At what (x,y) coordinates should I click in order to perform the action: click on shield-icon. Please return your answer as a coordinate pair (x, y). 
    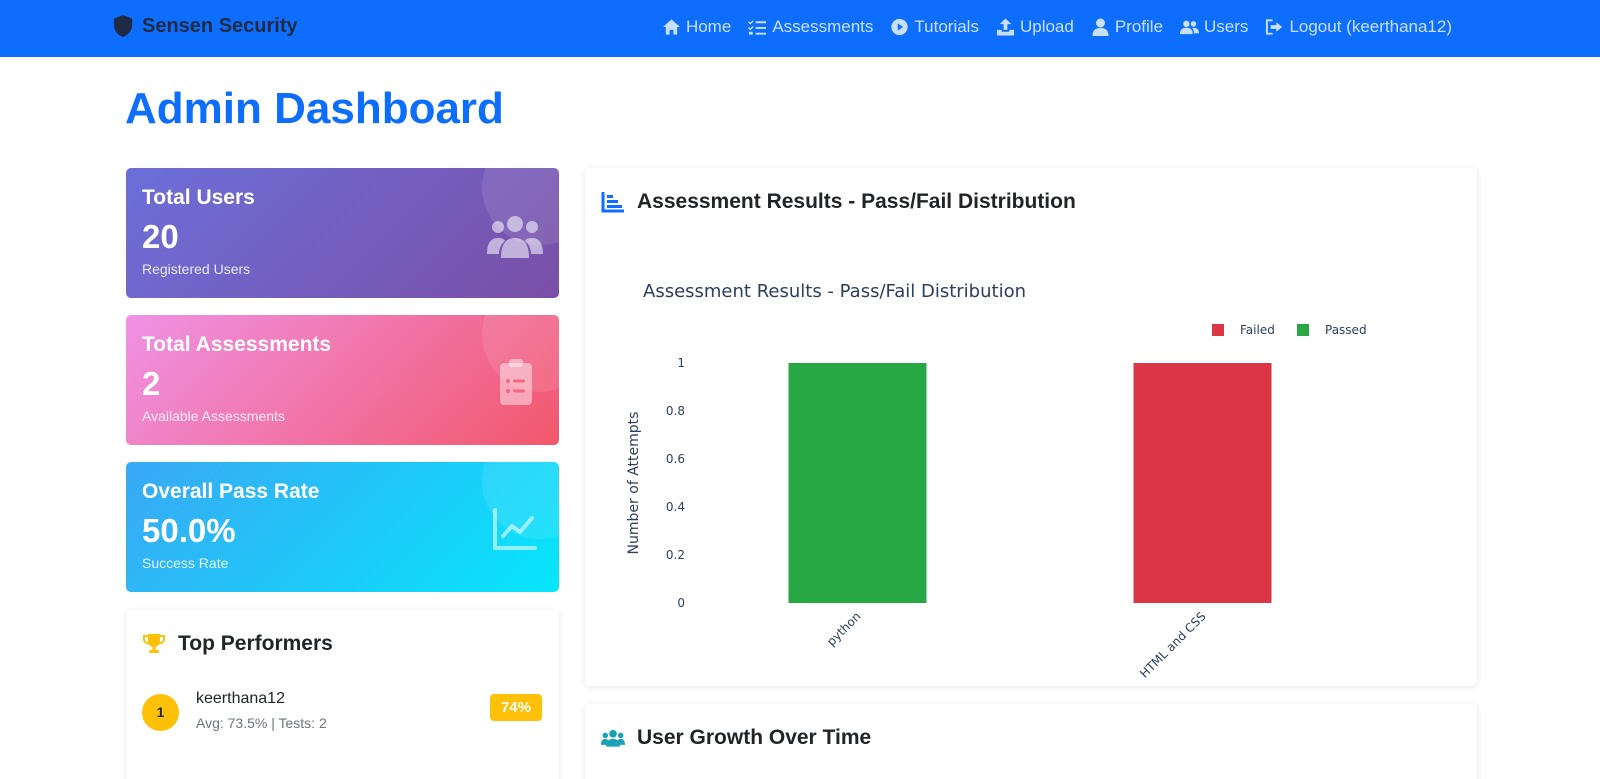
    Looking at the image, I should click on (123, 26).